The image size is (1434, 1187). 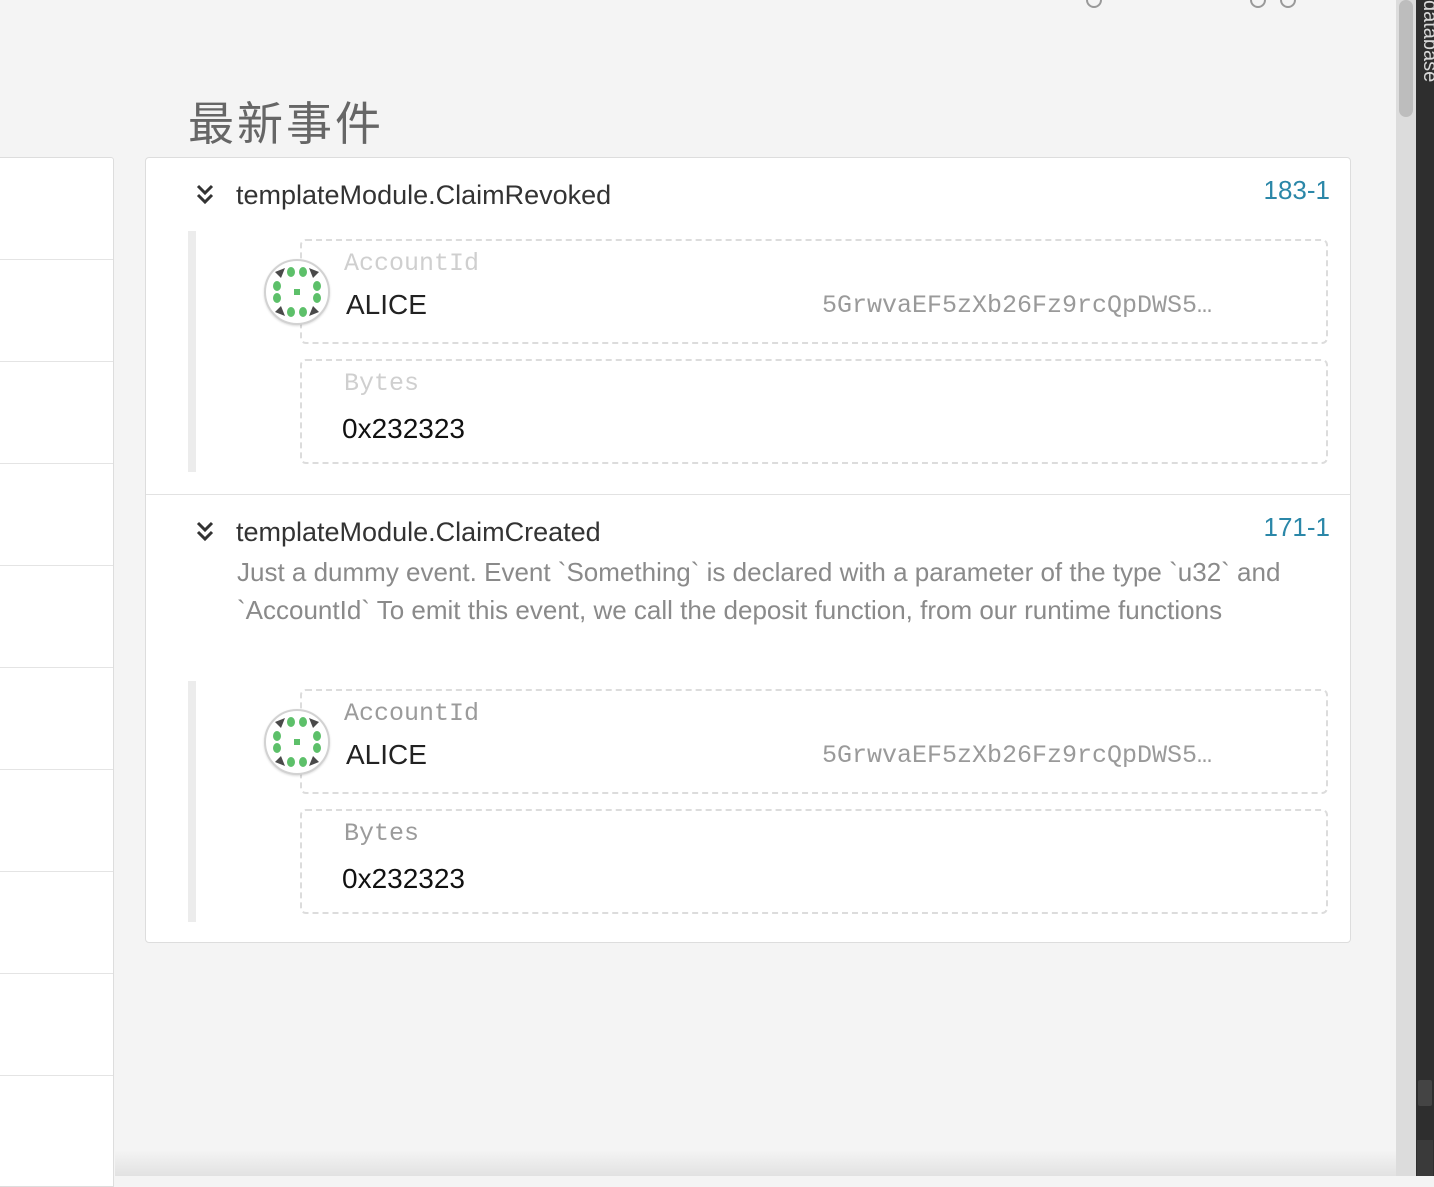 What do you see at coordinates (1425, 1158) in the screenshot?
I see `side-panel-icon` at bounding box center [1425, 1158].